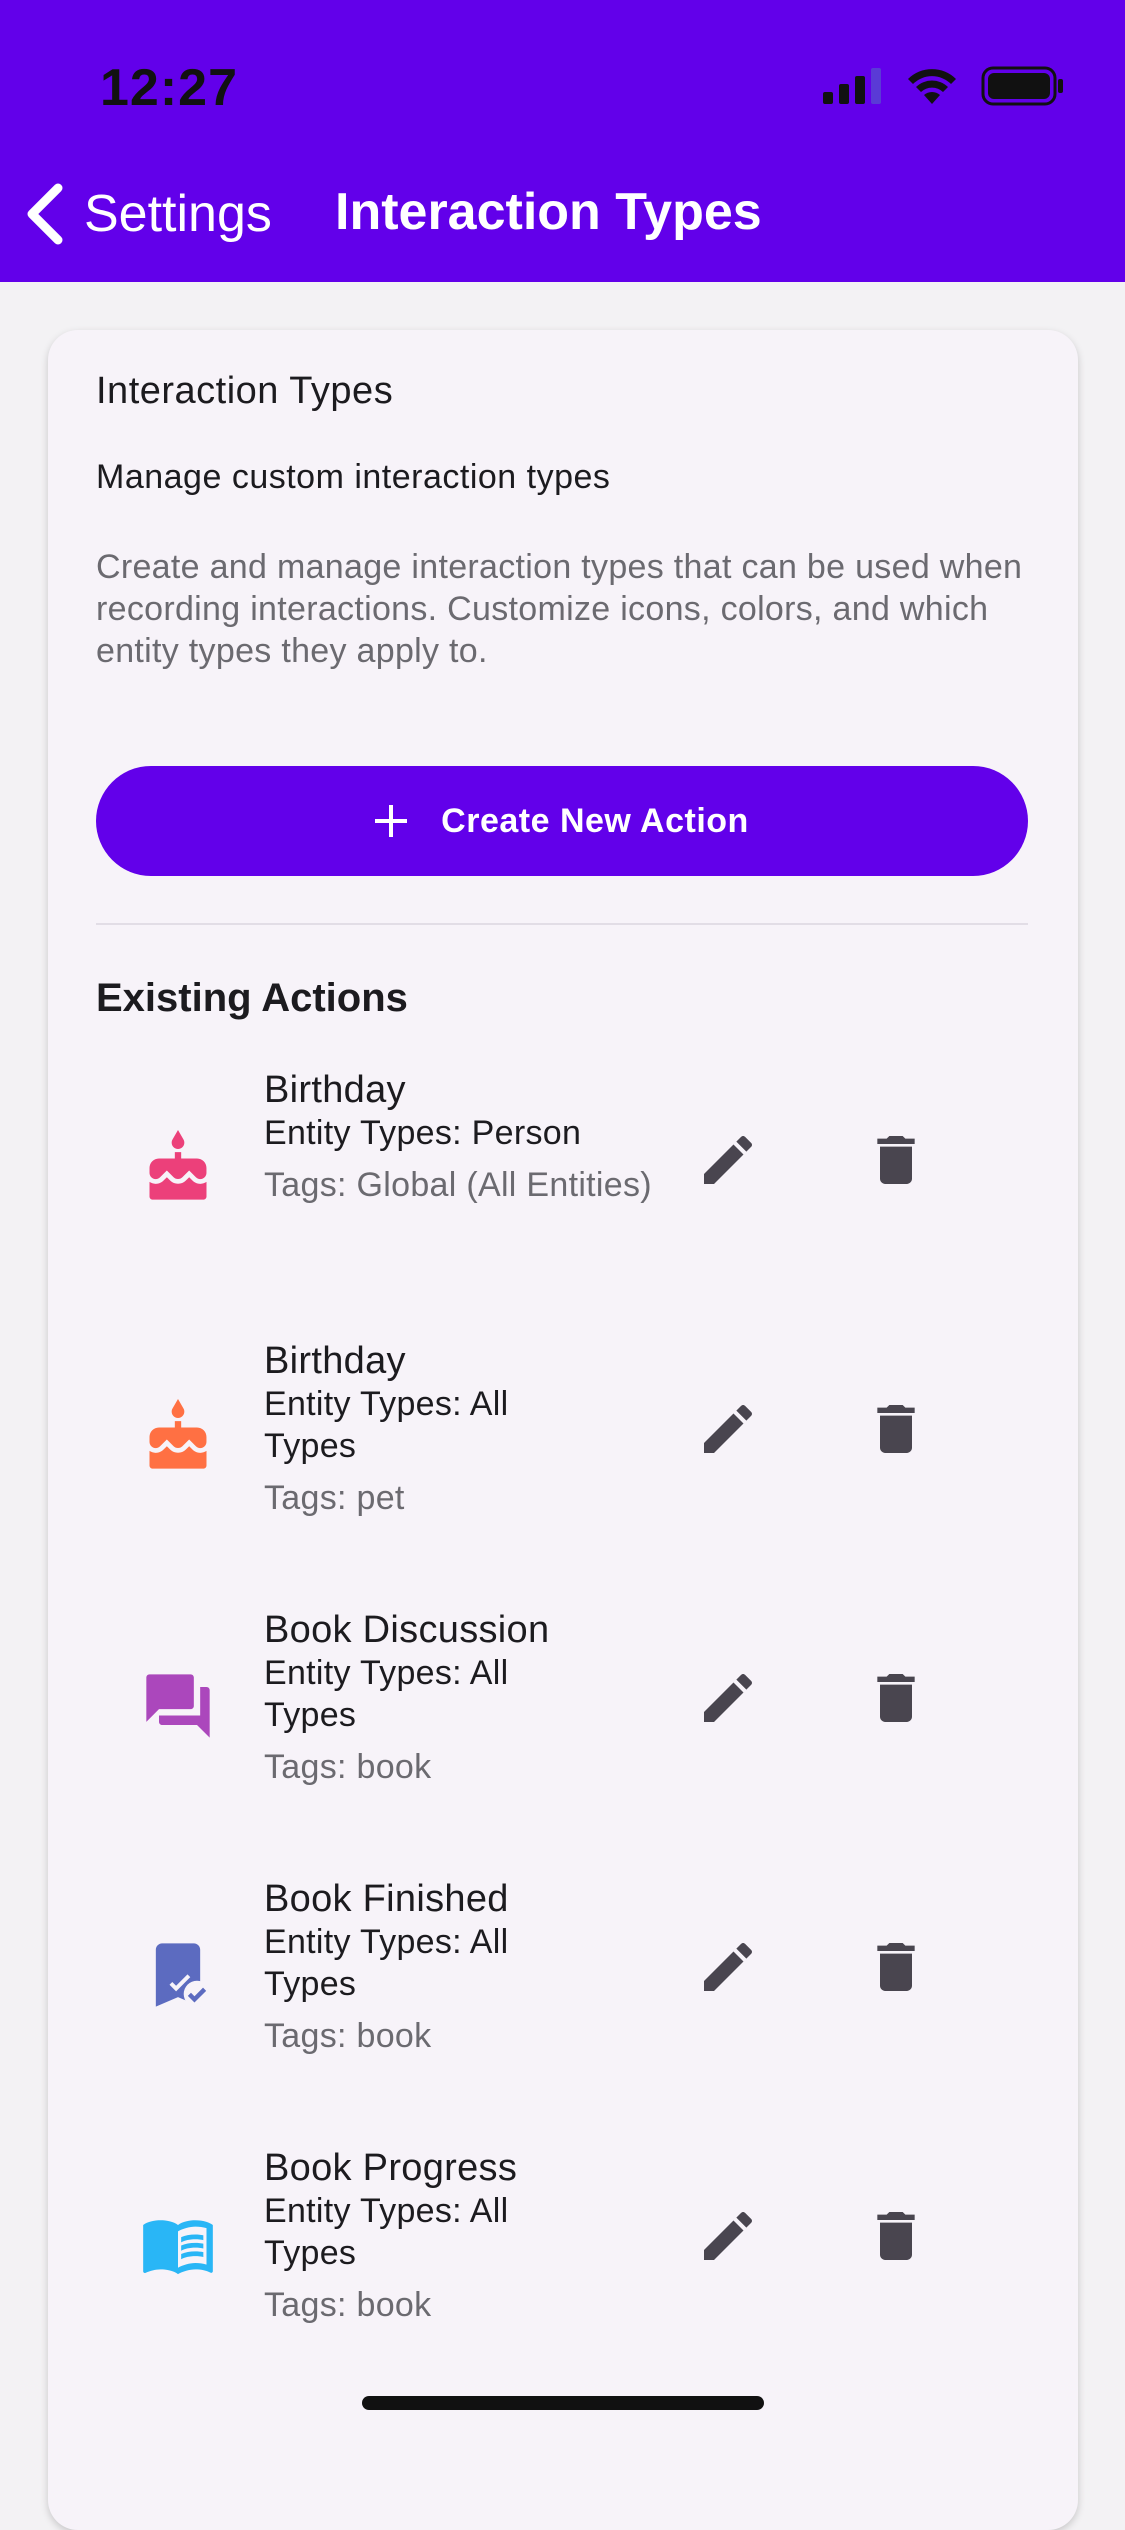 The width and height of the screenshot is (1125, 2530). Describe the element at coordinates (178, 2247) in the screenshot. I see `menu-book-icon` at that location.